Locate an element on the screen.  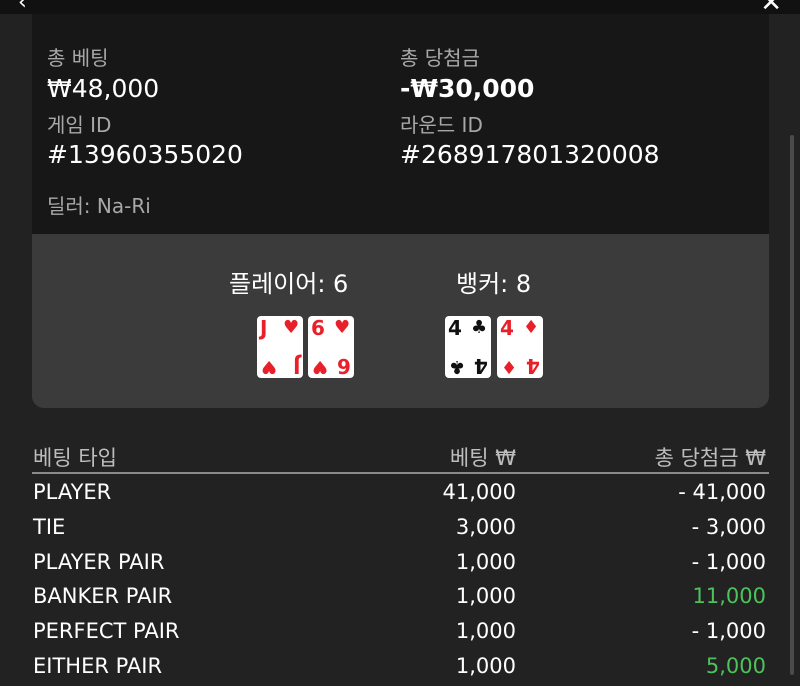
game-id-label: 게임 ID is located at coordinates (79, 125).